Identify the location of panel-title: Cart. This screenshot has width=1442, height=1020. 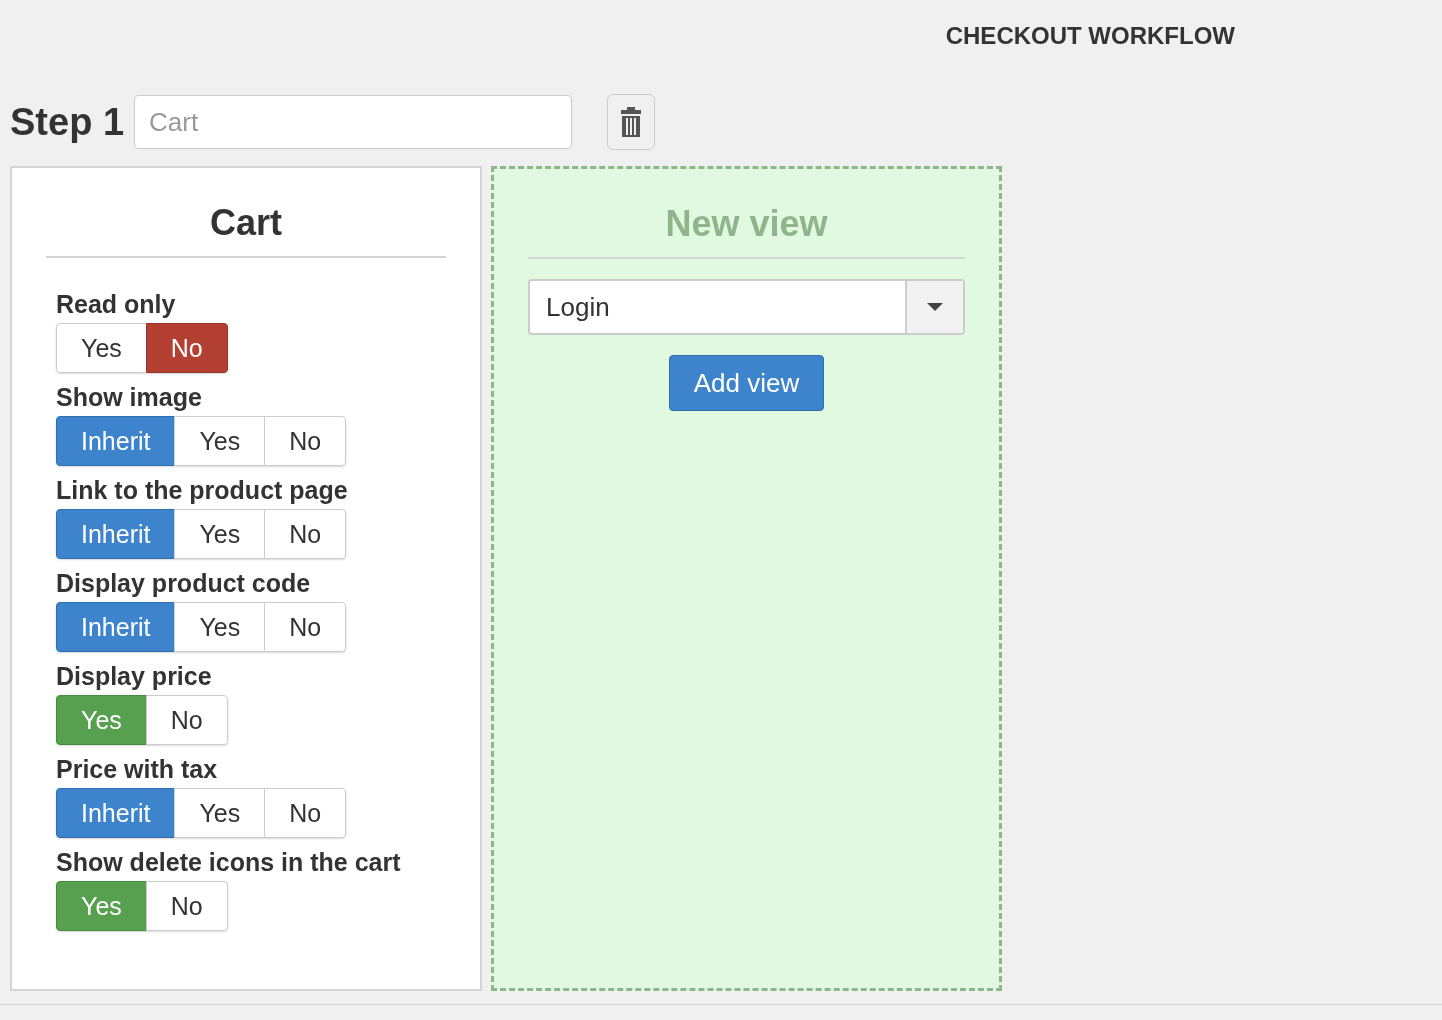
(246, 213).